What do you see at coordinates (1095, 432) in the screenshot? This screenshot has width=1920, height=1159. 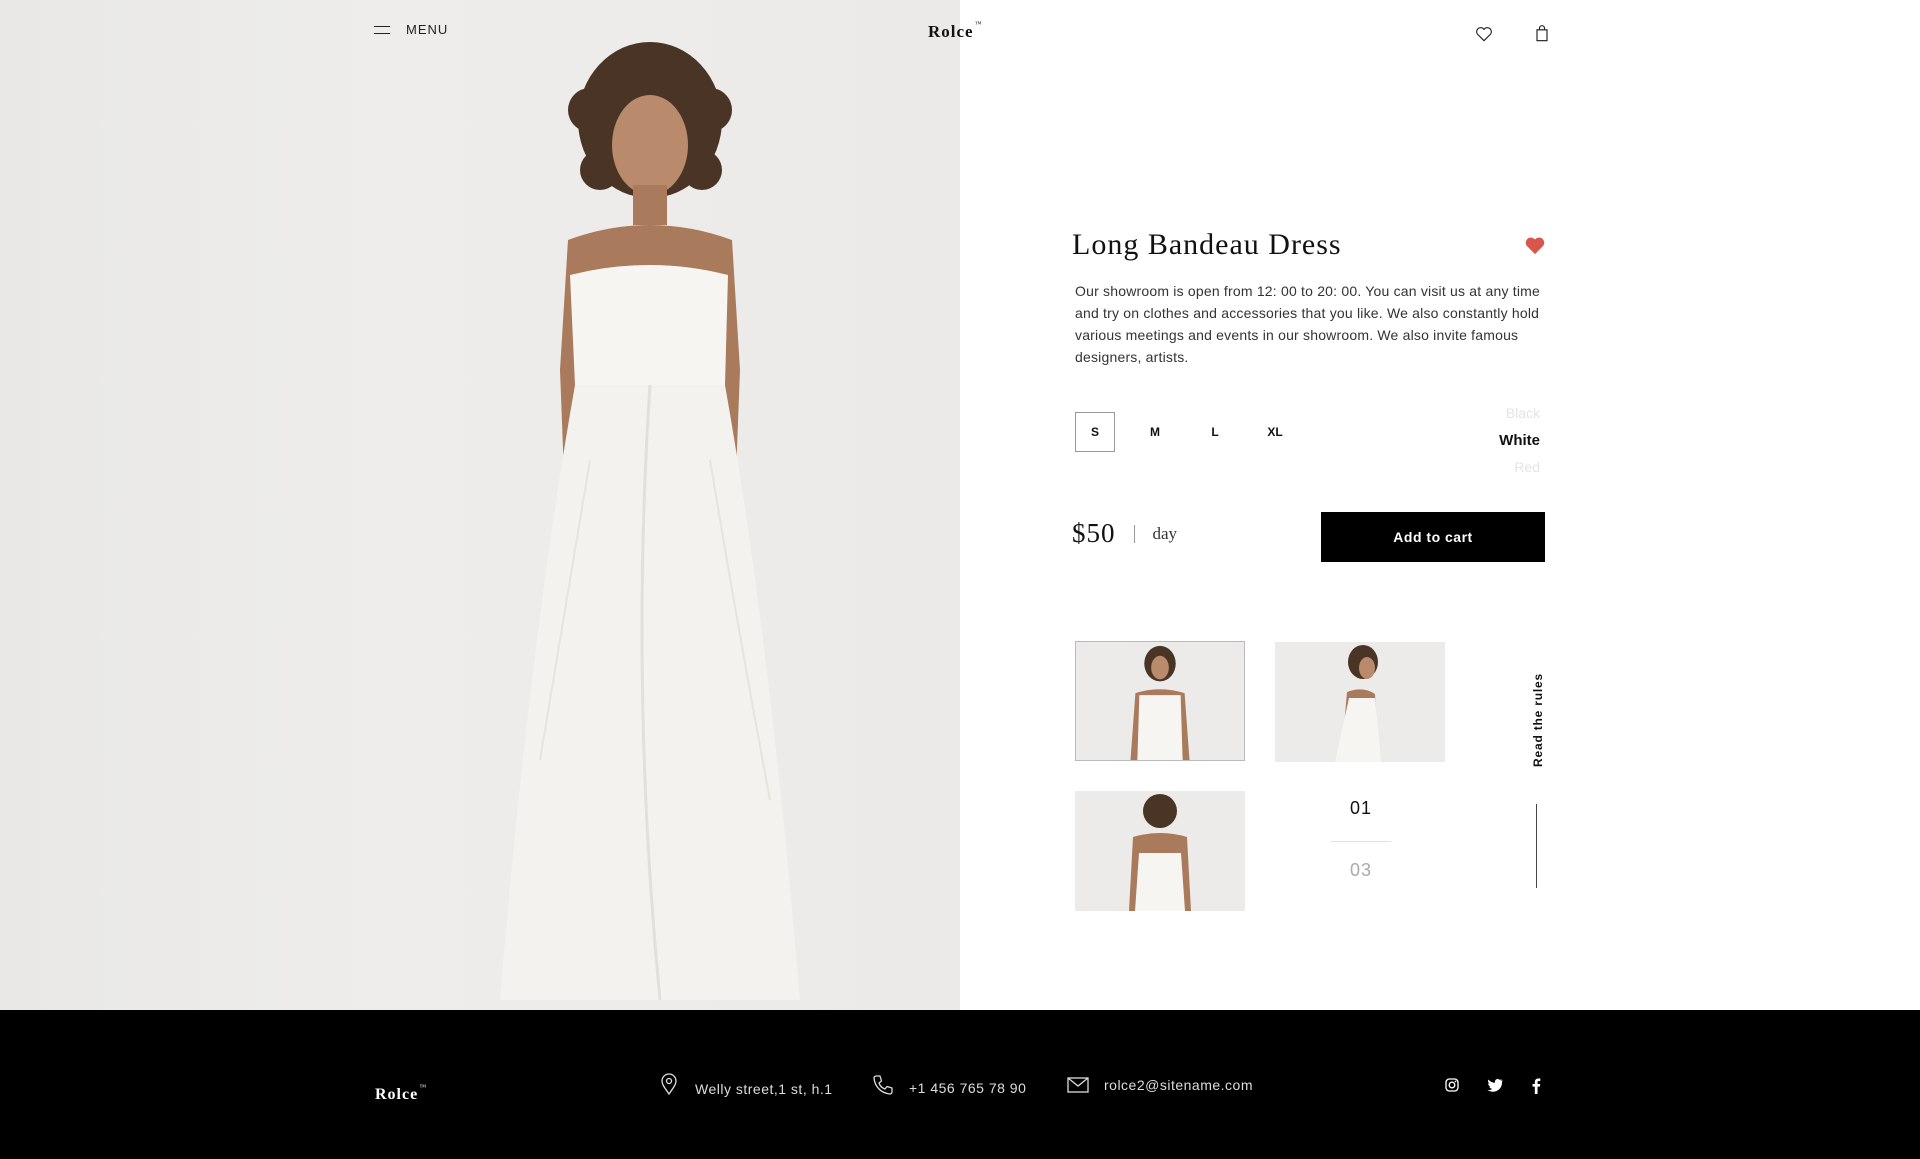 I see `size-option-s: S` at bounding box center [1095, 432].